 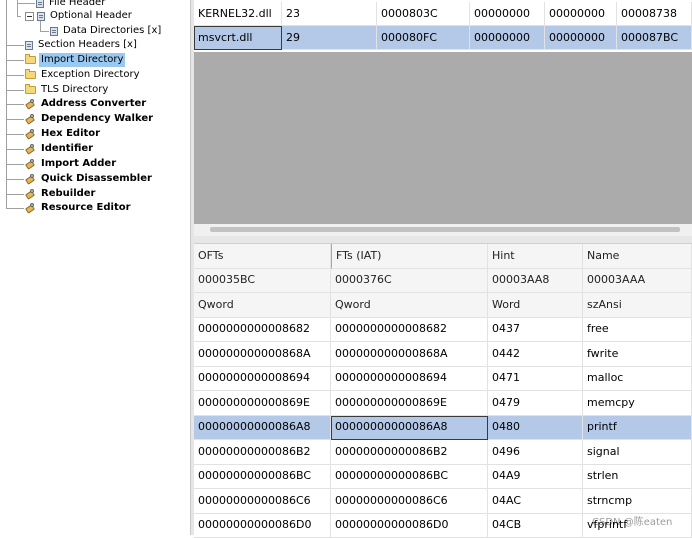 I want to click on type-cell: szAnsi, so click(x=637, y=305).